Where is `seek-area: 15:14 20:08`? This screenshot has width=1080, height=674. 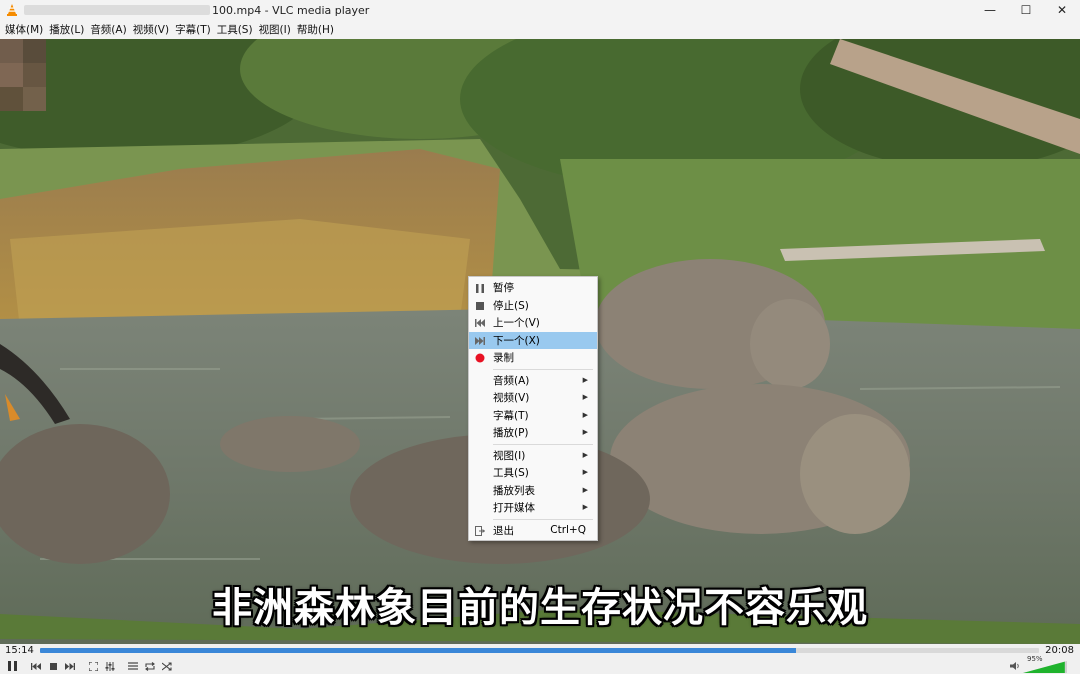
seek-area: 15:14 20:08 is located at coordinates (540, 651).